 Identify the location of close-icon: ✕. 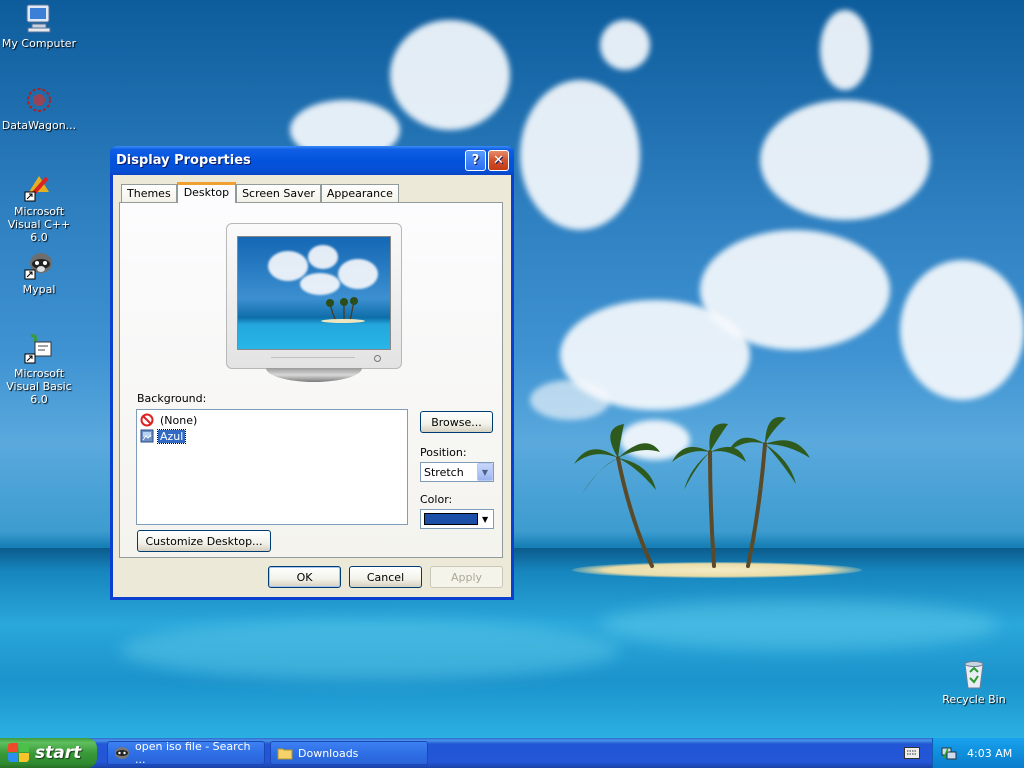
(498, 160).